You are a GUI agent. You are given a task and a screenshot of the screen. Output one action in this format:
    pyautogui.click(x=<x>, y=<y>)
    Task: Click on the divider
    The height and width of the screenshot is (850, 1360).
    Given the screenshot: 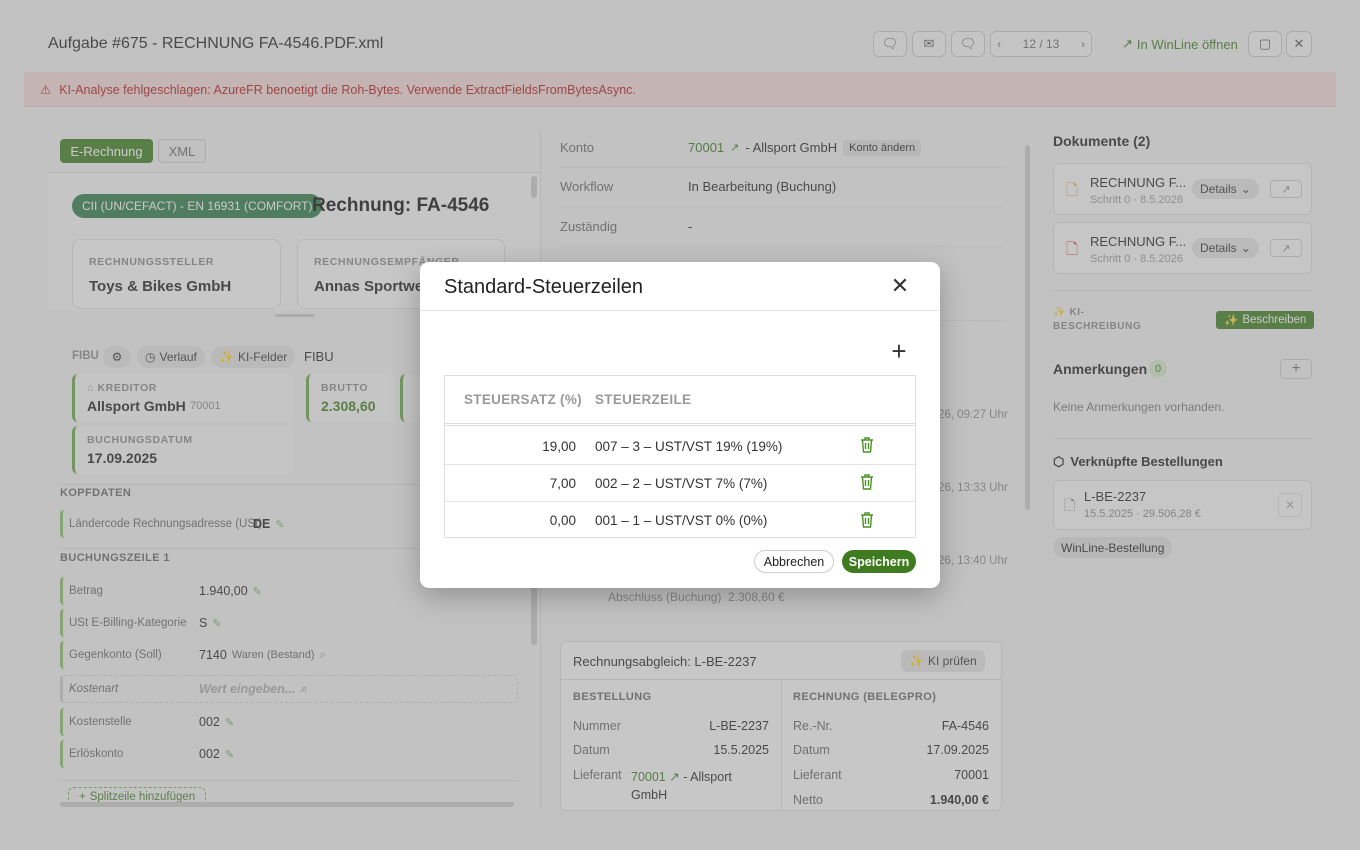 What is the action you would take?
    pyautogui.click(x=680, y=310)
    